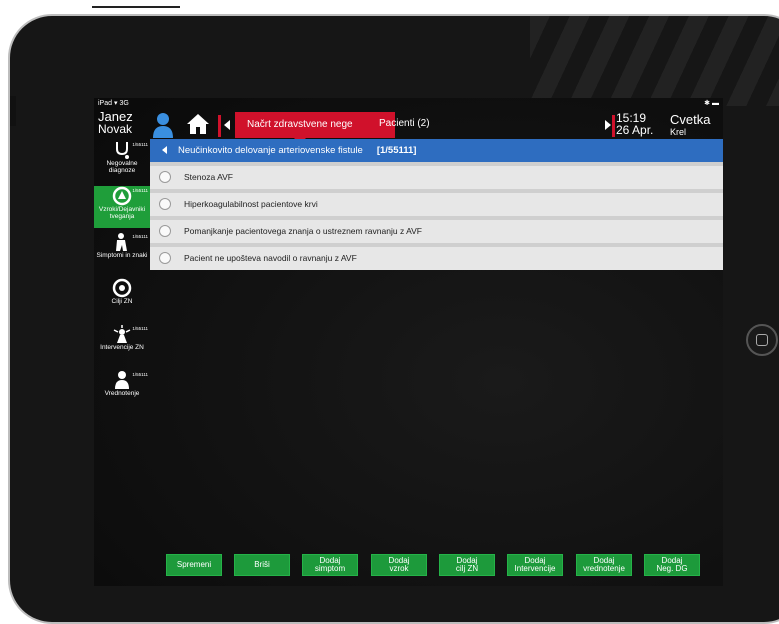 This screenshot has width=779, height=624. What do you see at coordinates (122, 150) in the screenshot?
I see `stethoscope-icon` at bounding box center [122, 150].